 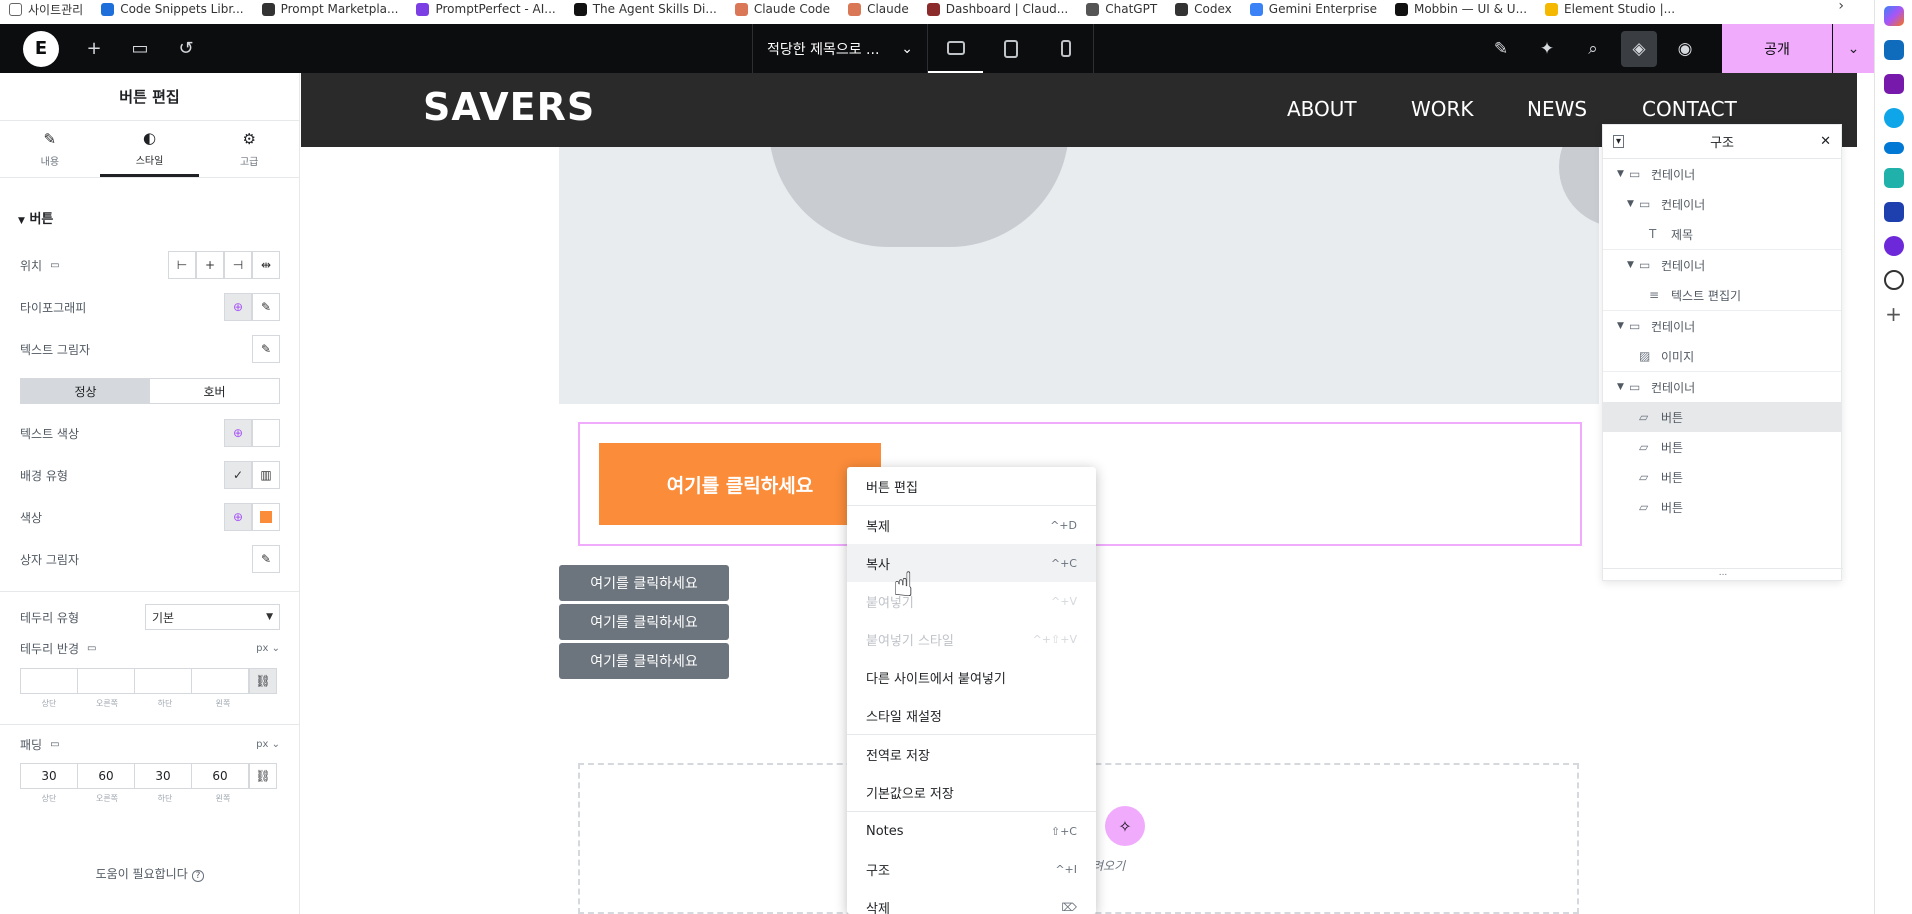 What do you see at coordinates (266, 307) in the screenshot?
I see `edit-typography-icon: ✎` at bounding box center [266, 307].